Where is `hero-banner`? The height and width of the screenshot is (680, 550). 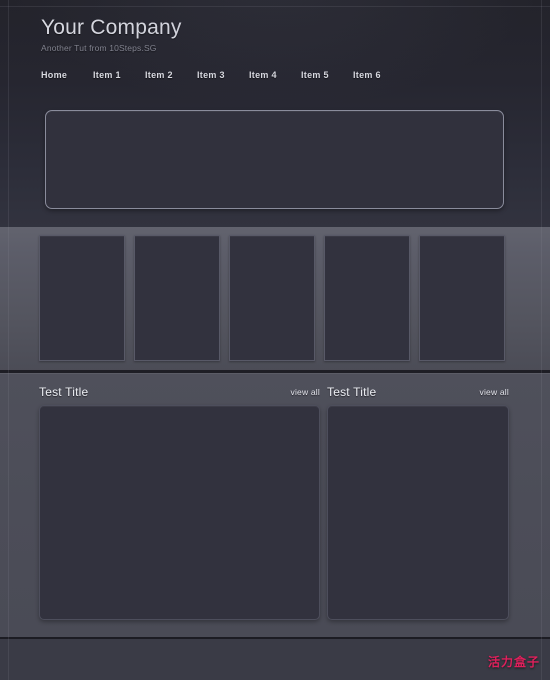
hero-banner is located at coordinates (274, 159).